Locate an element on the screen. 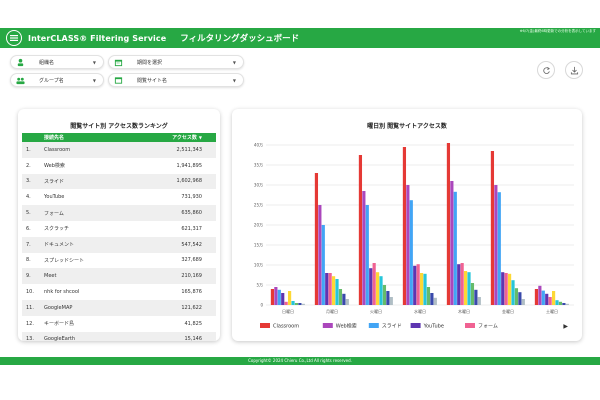 The image size is (600, 400). site-name: GoogleMAP is located at coordinates (58, 307).